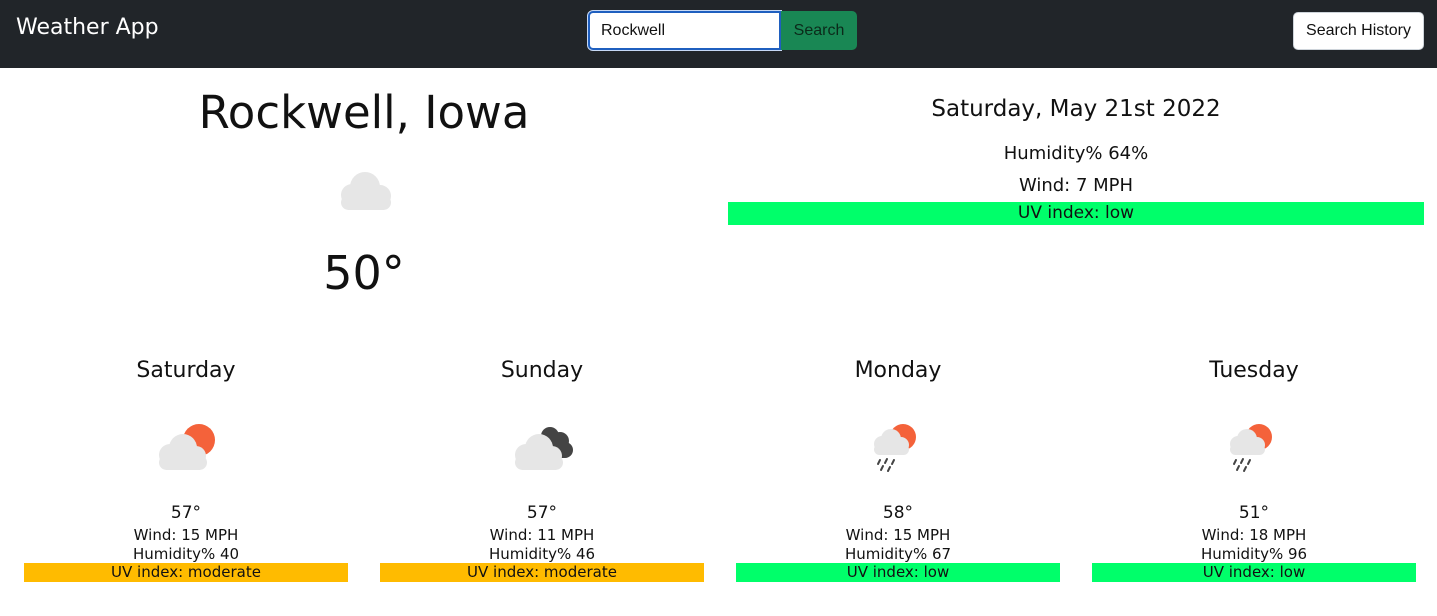  Describe the element at coordinates (87, 27) in the screenshot. I see `app-brand: Weather App` at that location.